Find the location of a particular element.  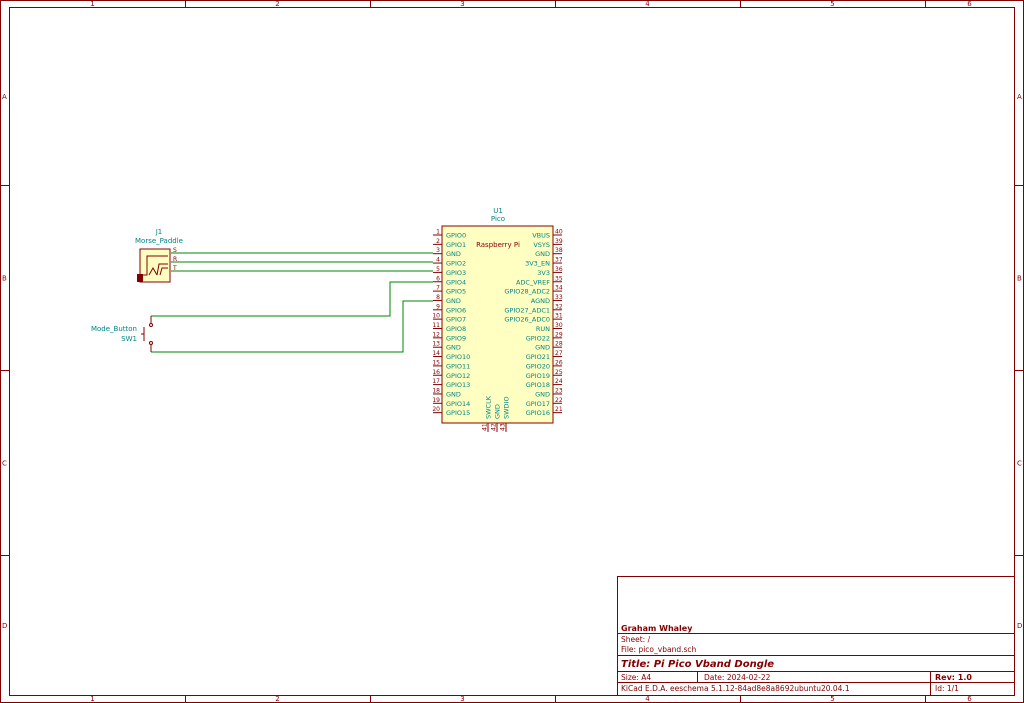

u1-pin-name: GPIO11 is located at coordinates (458, 366).